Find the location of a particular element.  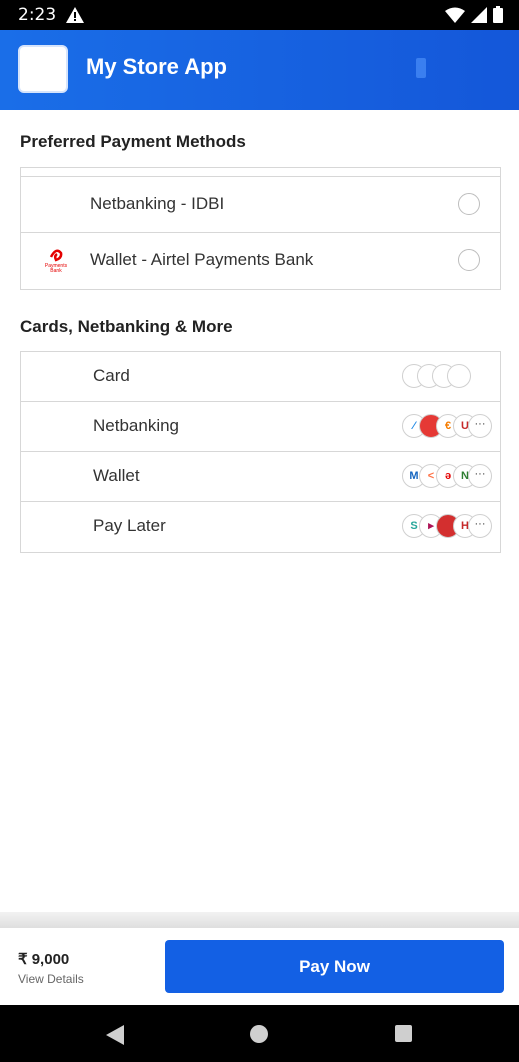

option-label: Wallet is located at coordinates (116, 475).